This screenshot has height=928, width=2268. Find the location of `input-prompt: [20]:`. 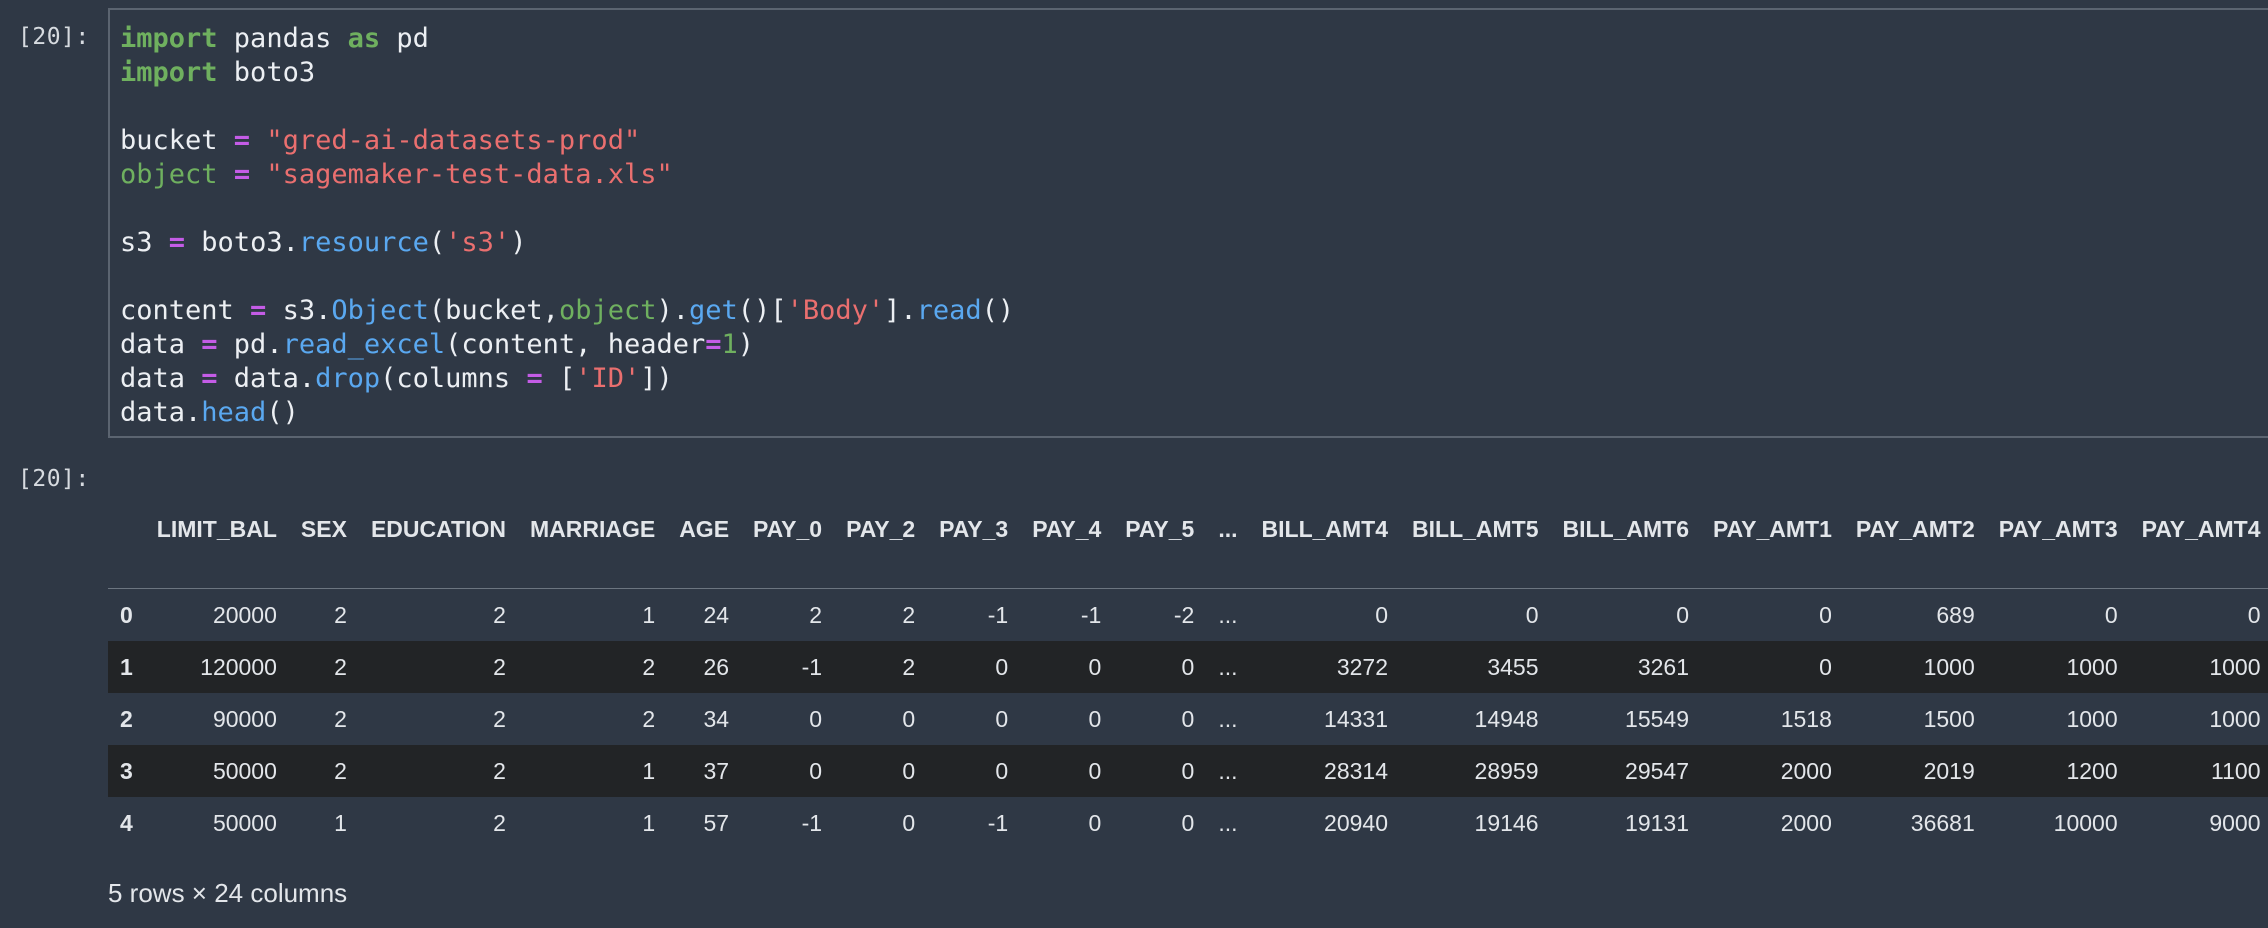

input-prompt: [20]: is located at coordinates (54, 37).